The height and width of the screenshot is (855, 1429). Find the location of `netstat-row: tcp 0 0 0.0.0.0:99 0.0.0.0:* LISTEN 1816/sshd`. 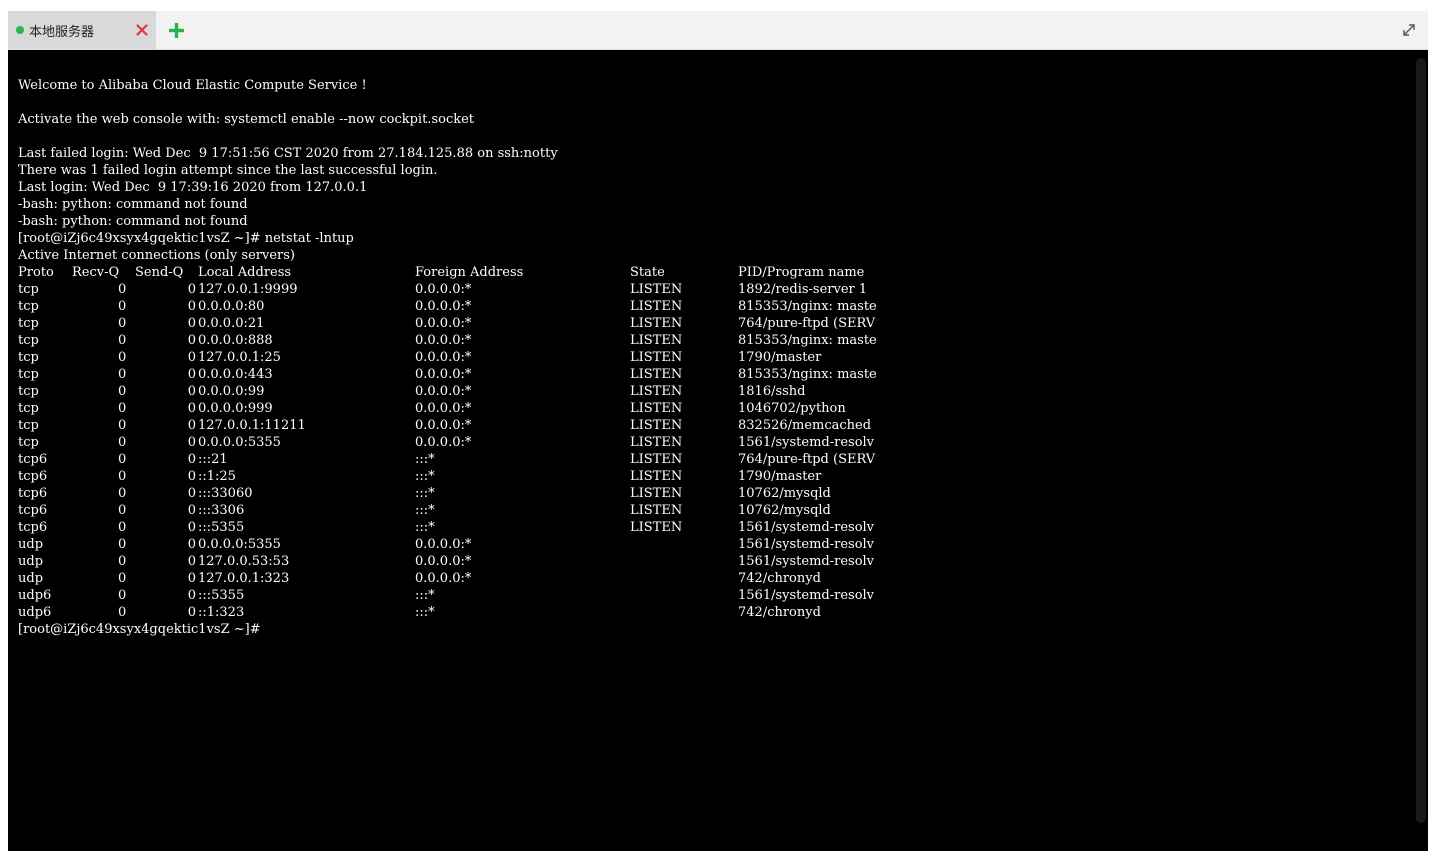

netstat-row: tcp 0 0 0.0.0.0:99 0.0.0.0:* LISTEN 1816/sshd is located at coordinates (518, 391).